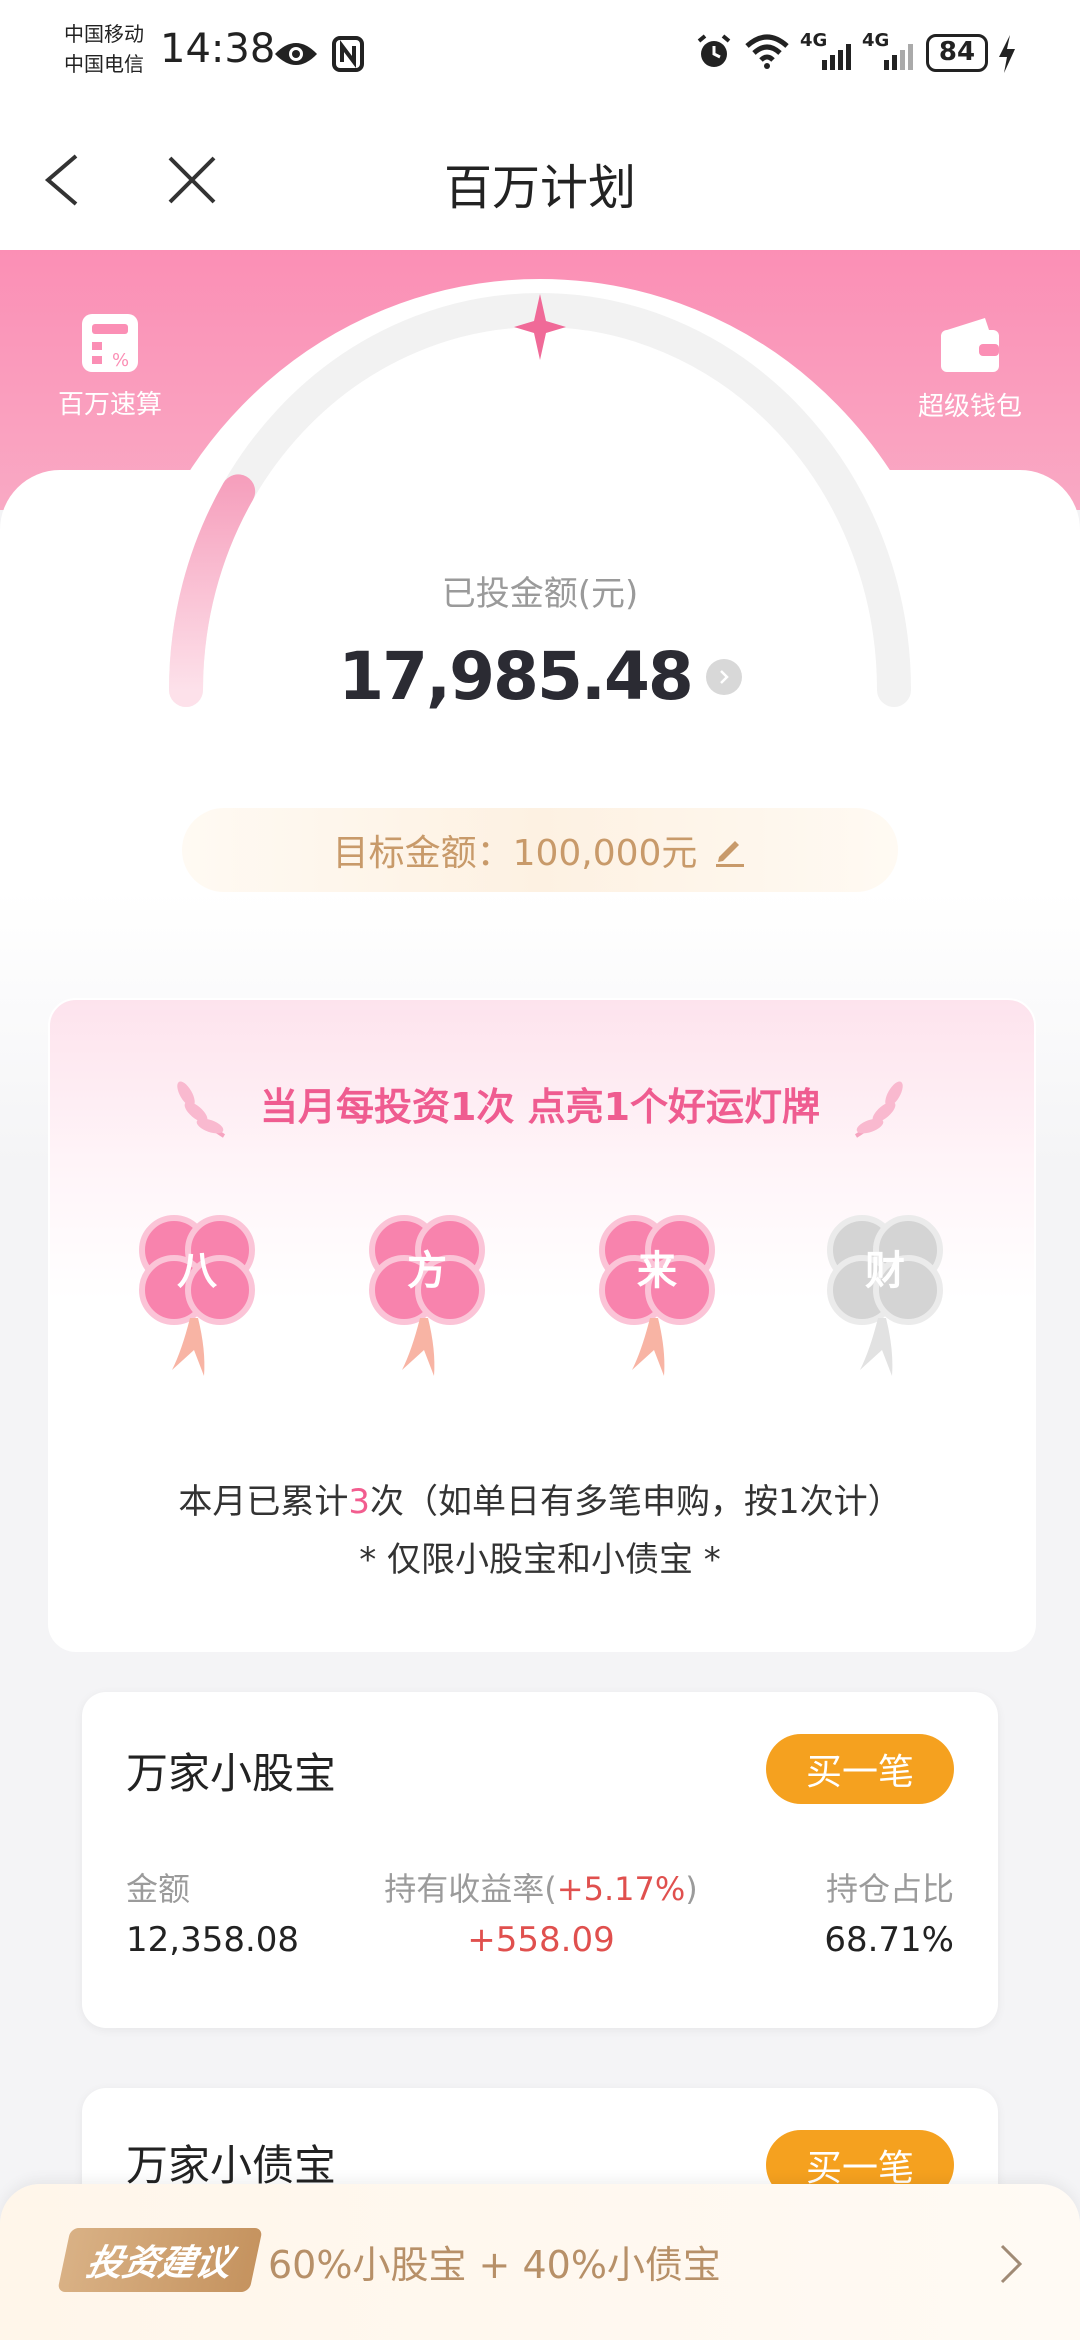  What do you see at coordinates (889, 1940) in the screenshot?
I see `ratio-value: 68.71%` at bounding box center [889, 1940].